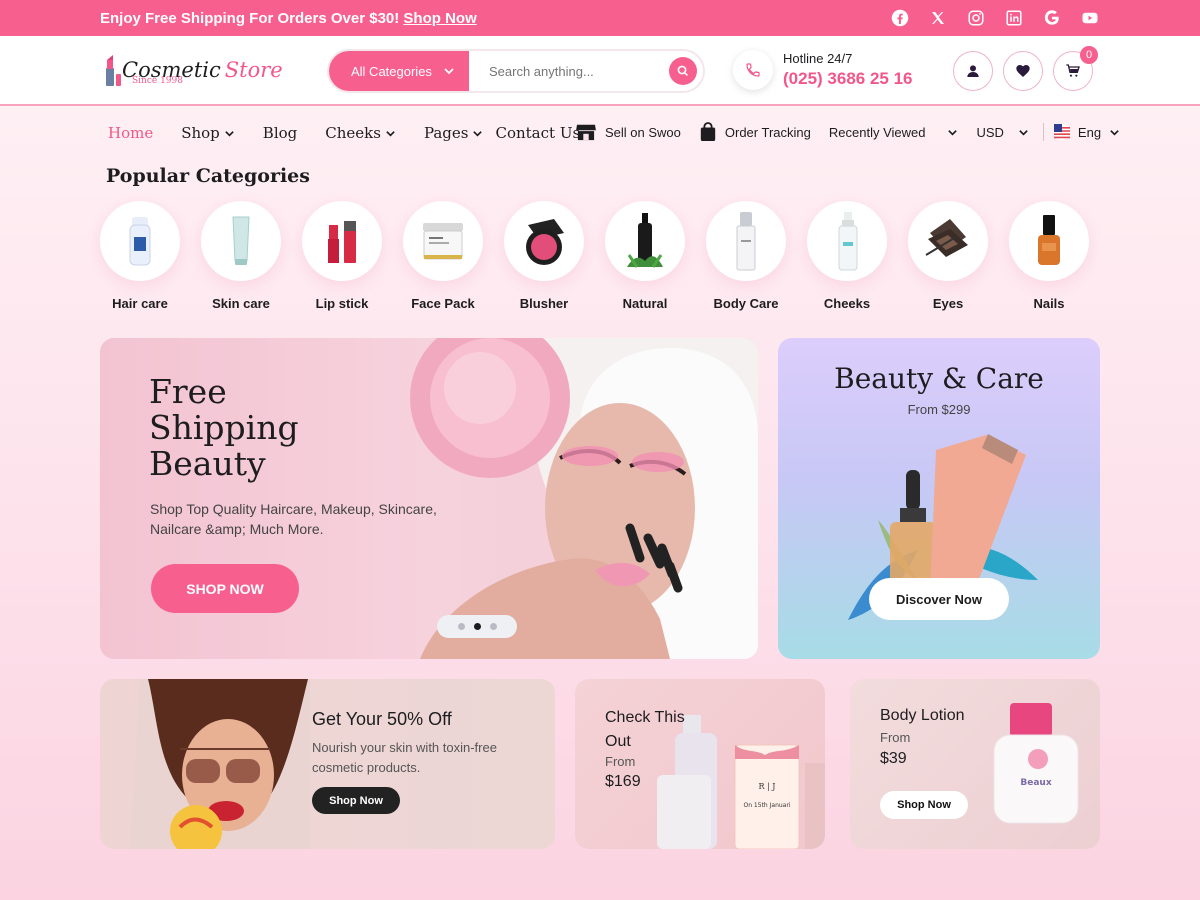 This screenshot has width=1200, height=900. I want to click on popular-categories-title: Popular Categories, so click(208, 176).